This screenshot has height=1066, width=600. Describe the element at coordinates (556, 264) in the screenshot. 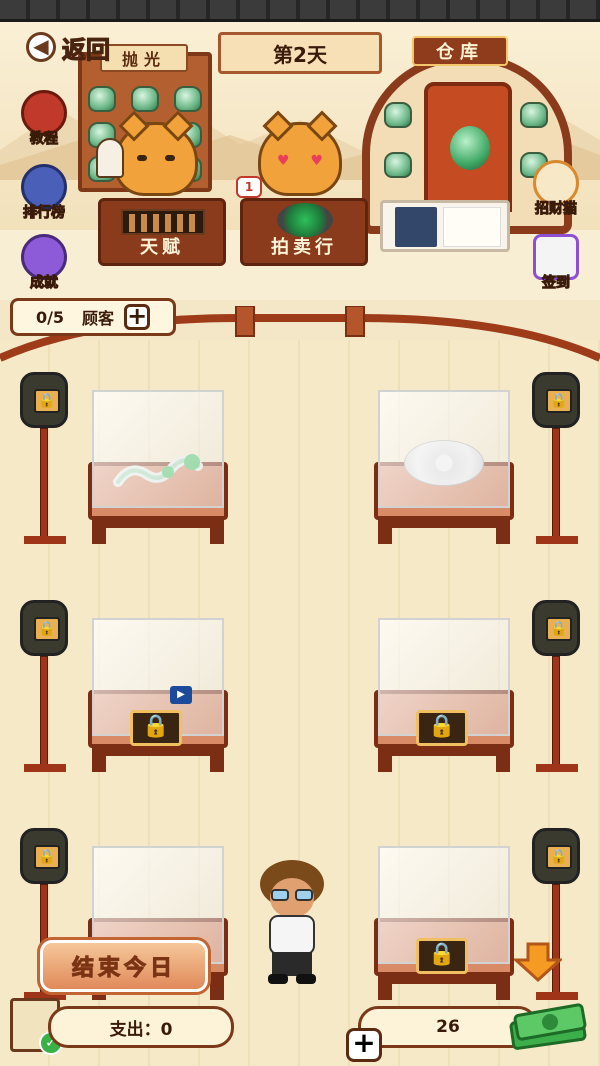

I see `checkin-button: 签到` at that location.